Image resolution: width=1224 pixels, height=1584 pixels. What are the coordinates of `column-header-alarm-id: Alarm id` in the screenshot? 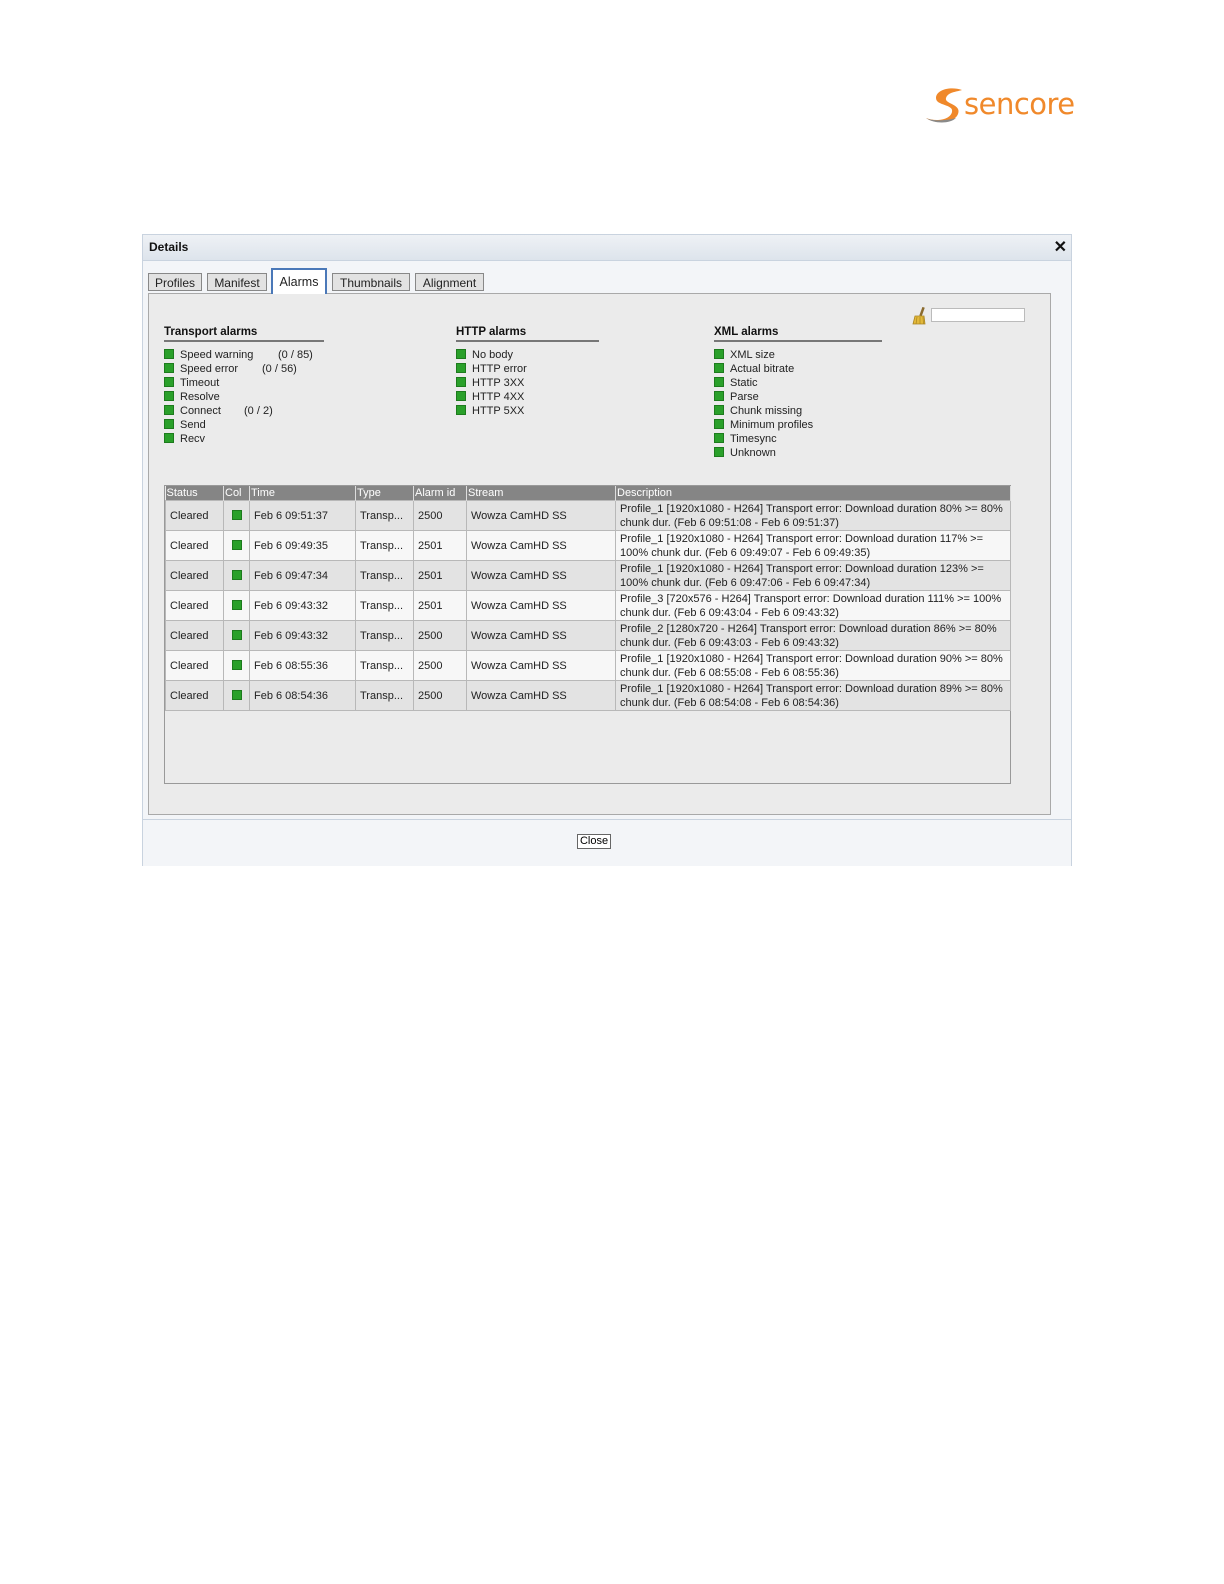 It's located at (440, 493).